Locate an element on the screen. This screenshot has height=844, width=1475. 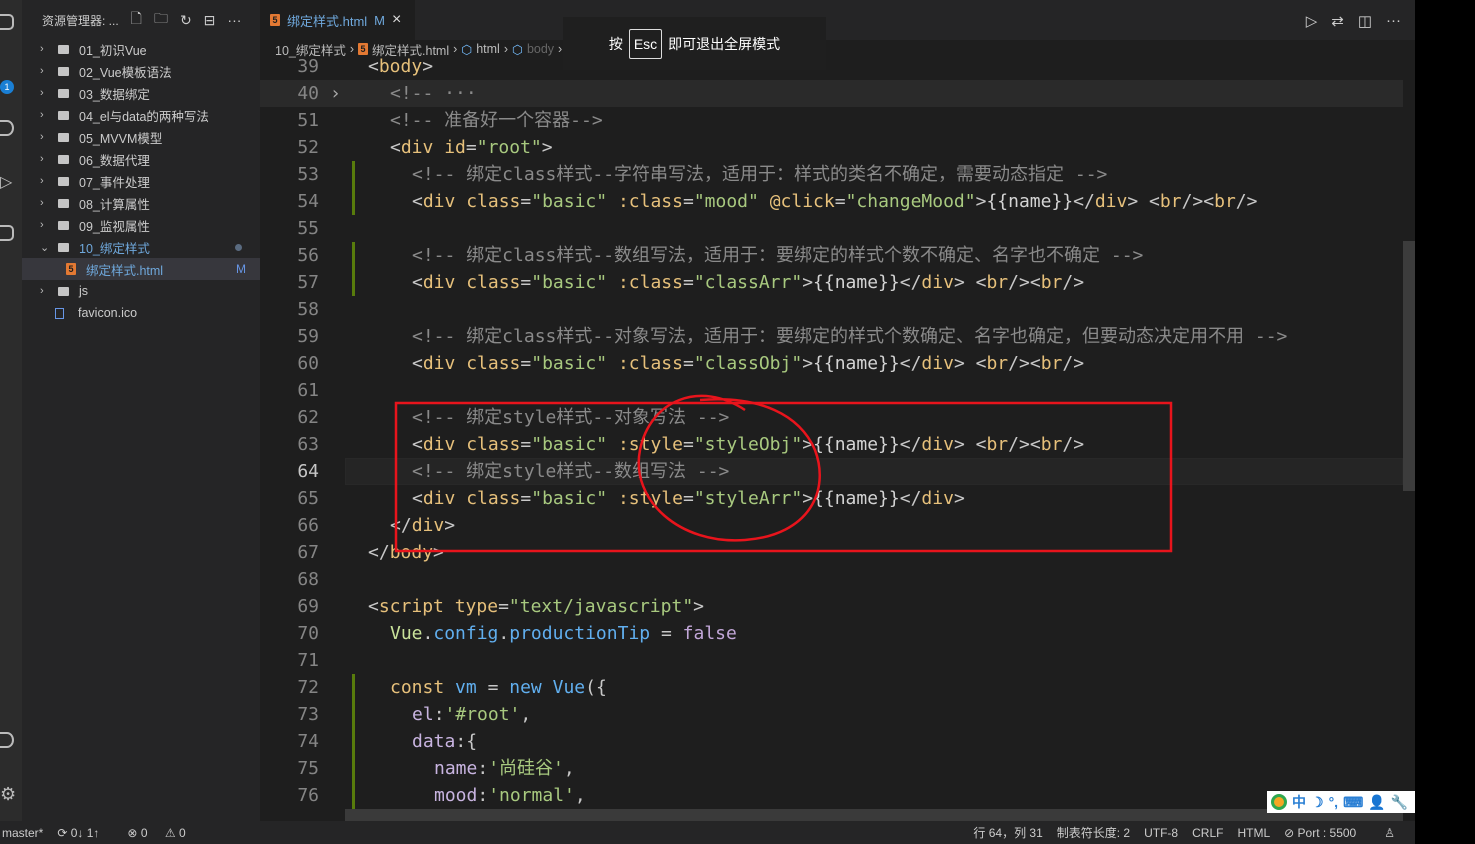
code-line: 67 </body> is located at coordinates (831, 552).